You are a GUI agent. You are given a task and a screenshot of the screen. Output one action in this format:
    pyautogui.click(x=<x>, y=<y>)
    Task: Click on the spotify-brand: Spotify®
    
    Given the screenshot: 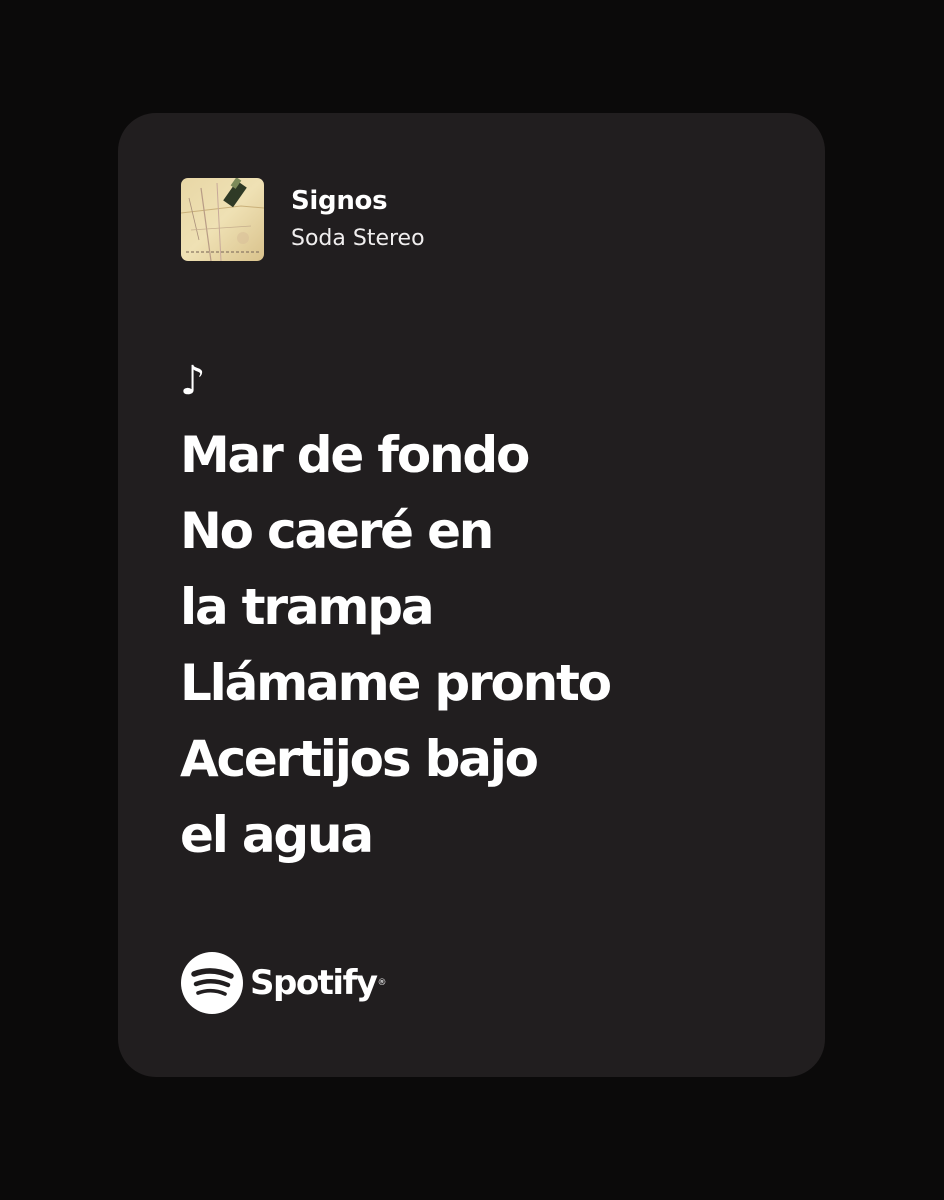 What is the action you would take?
    pyautogui.click(x=284, y=983)
    